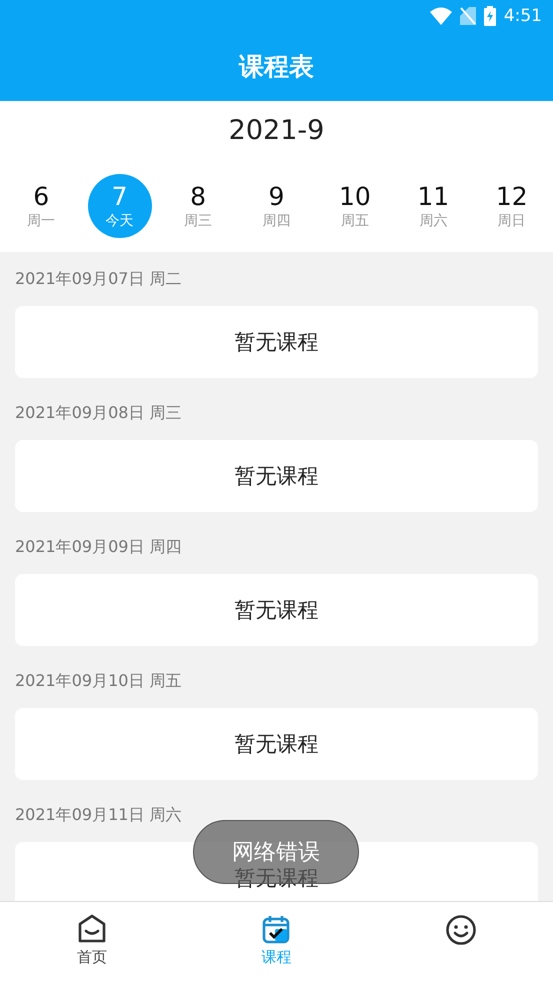 This screenshot has width=553, height=983. Describe the element at coordinates (512, 206) in the screenshot. I see `day-item: 12 周日` at that location.